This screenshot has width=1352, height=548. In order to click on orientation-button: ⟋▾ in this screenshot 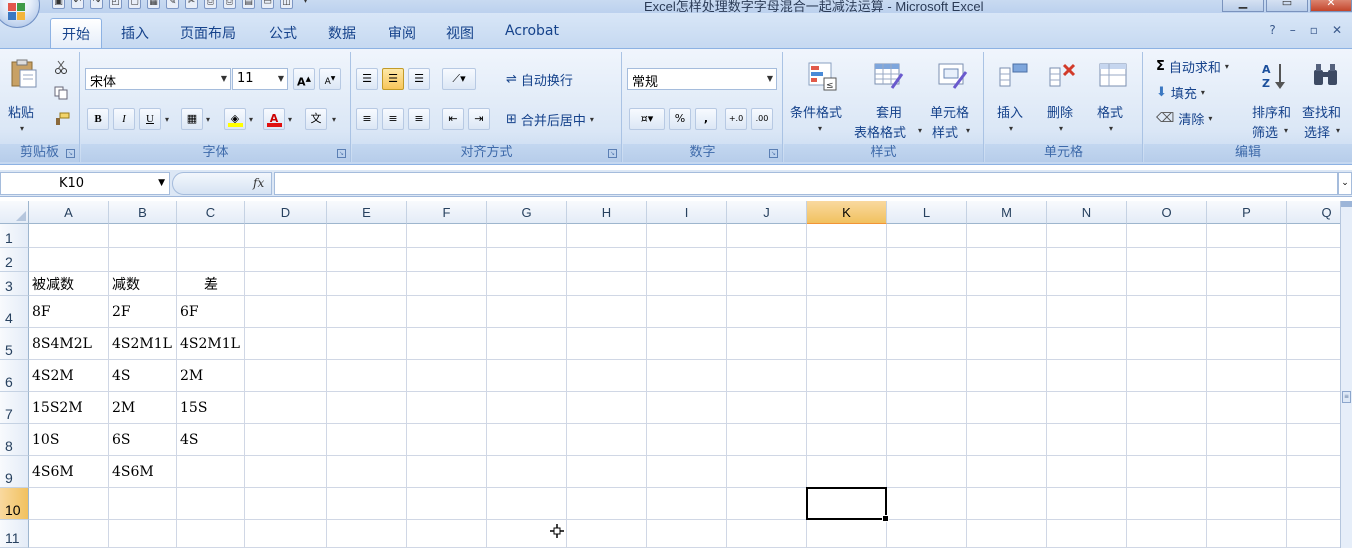, I will do `click(459, 79)`.